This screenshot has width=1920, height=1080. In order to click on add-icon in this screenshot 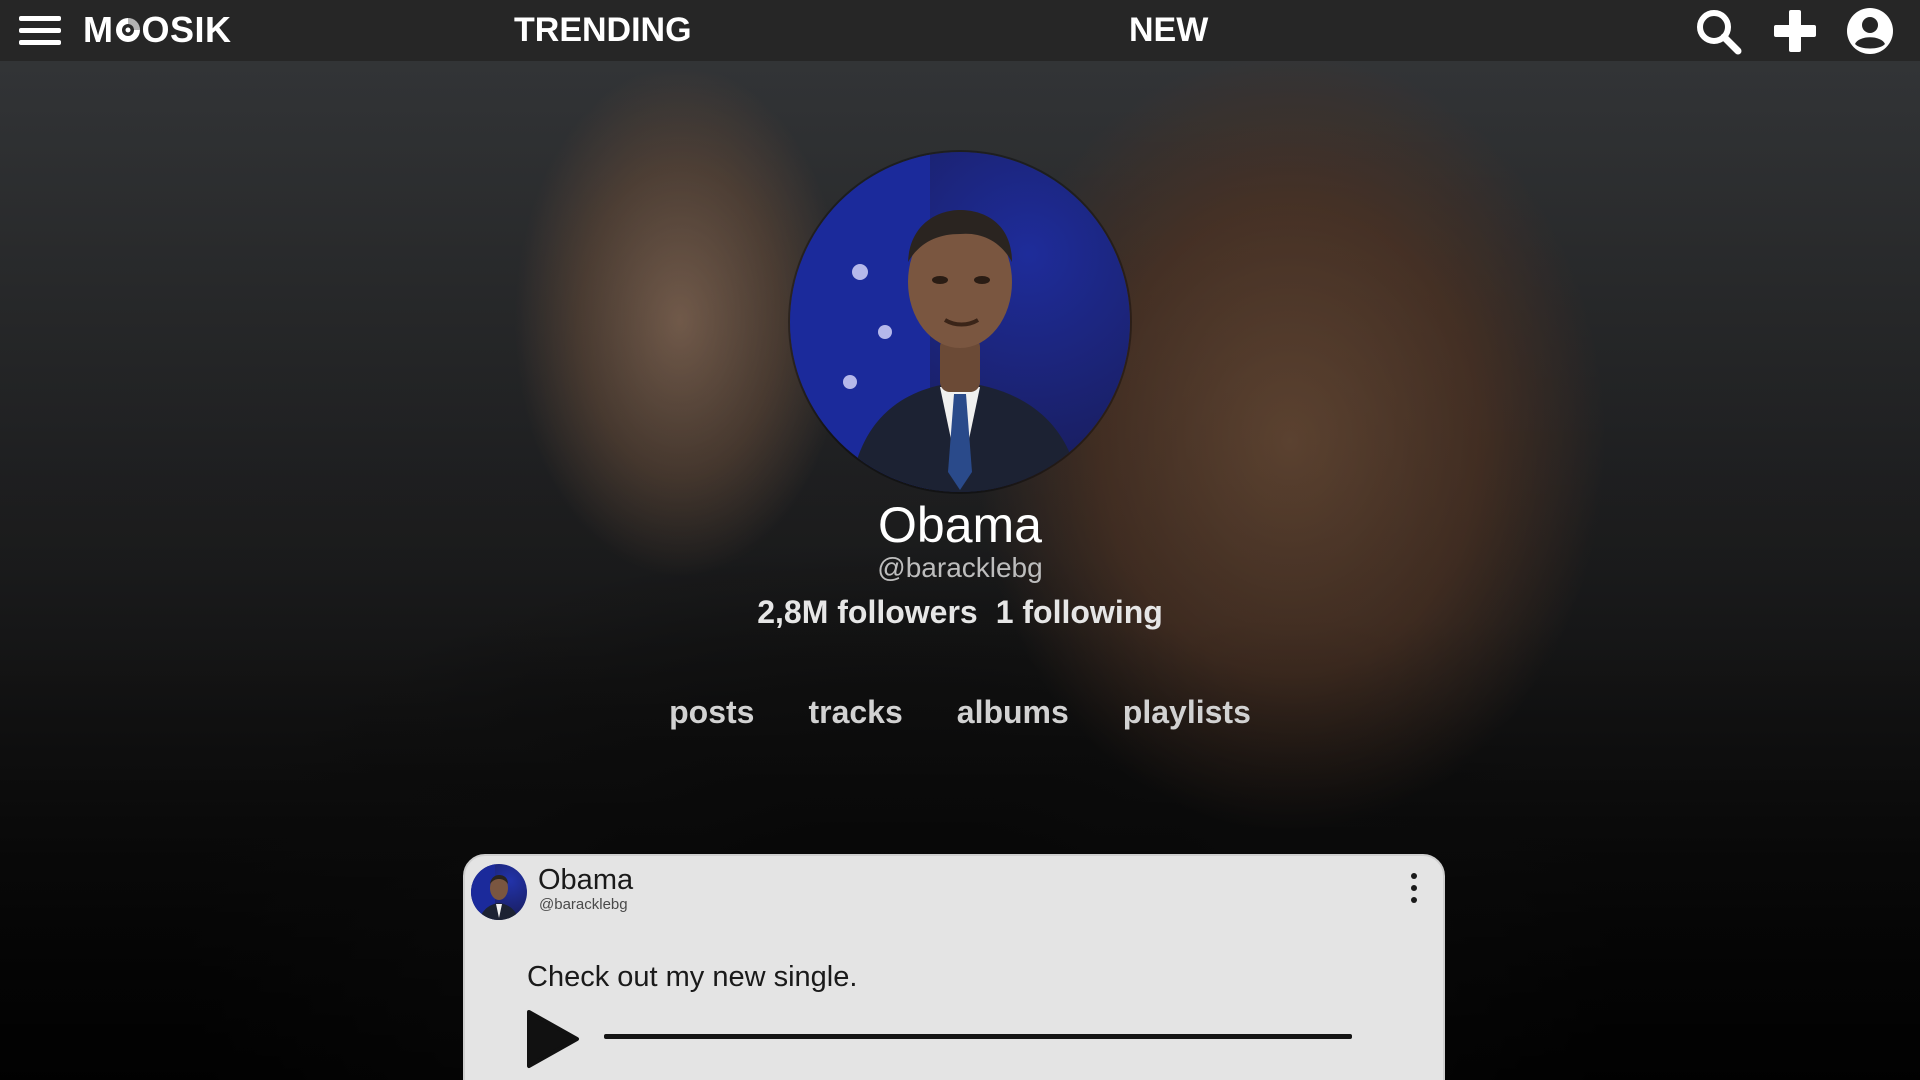, I will do `click(1795, 31)`.